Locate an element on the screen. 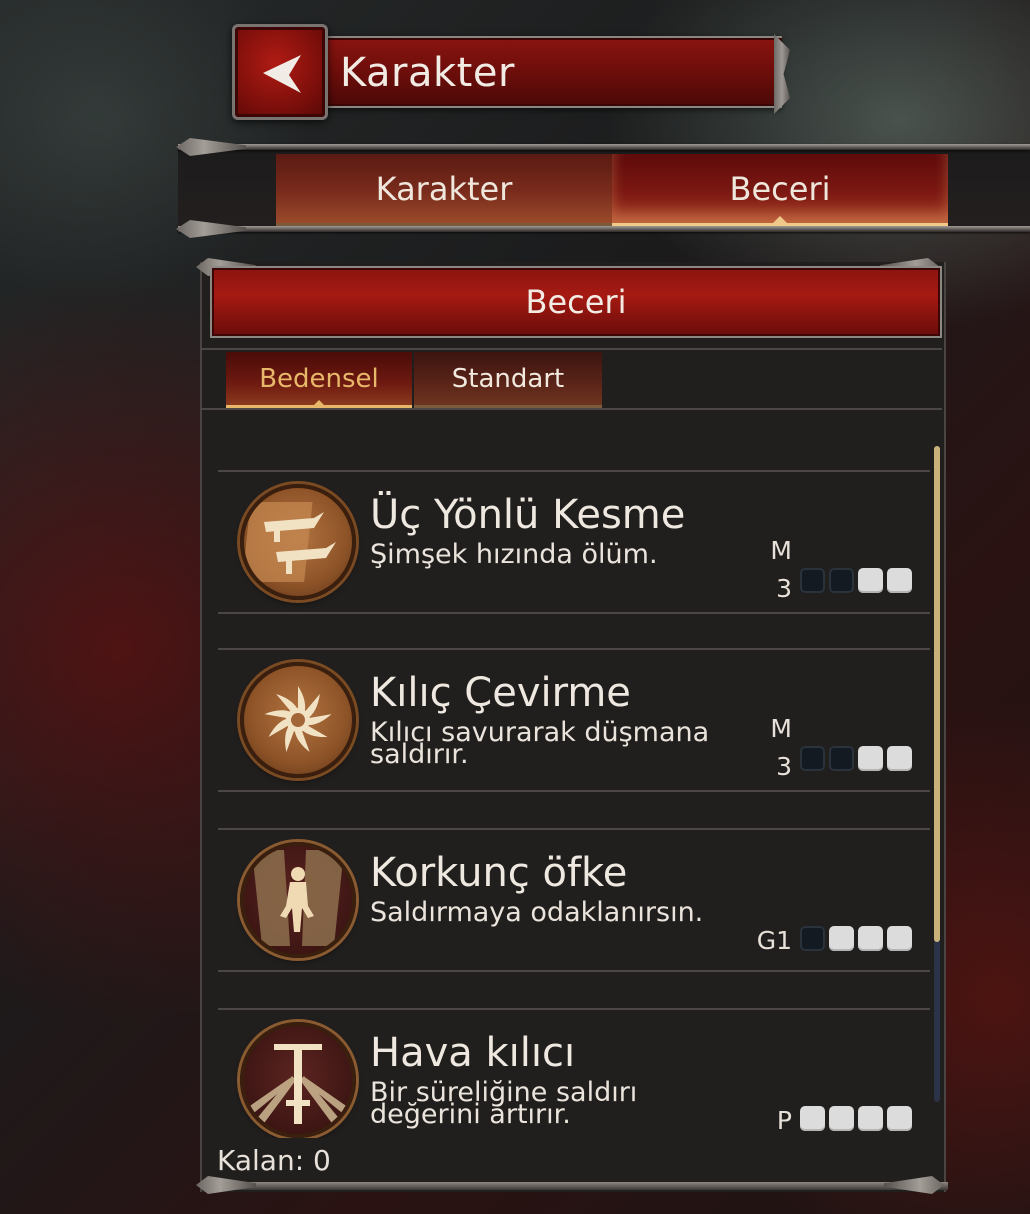 The image size is (1030, 1214). panel-title: Beceri is located at coordinates (576, 302).